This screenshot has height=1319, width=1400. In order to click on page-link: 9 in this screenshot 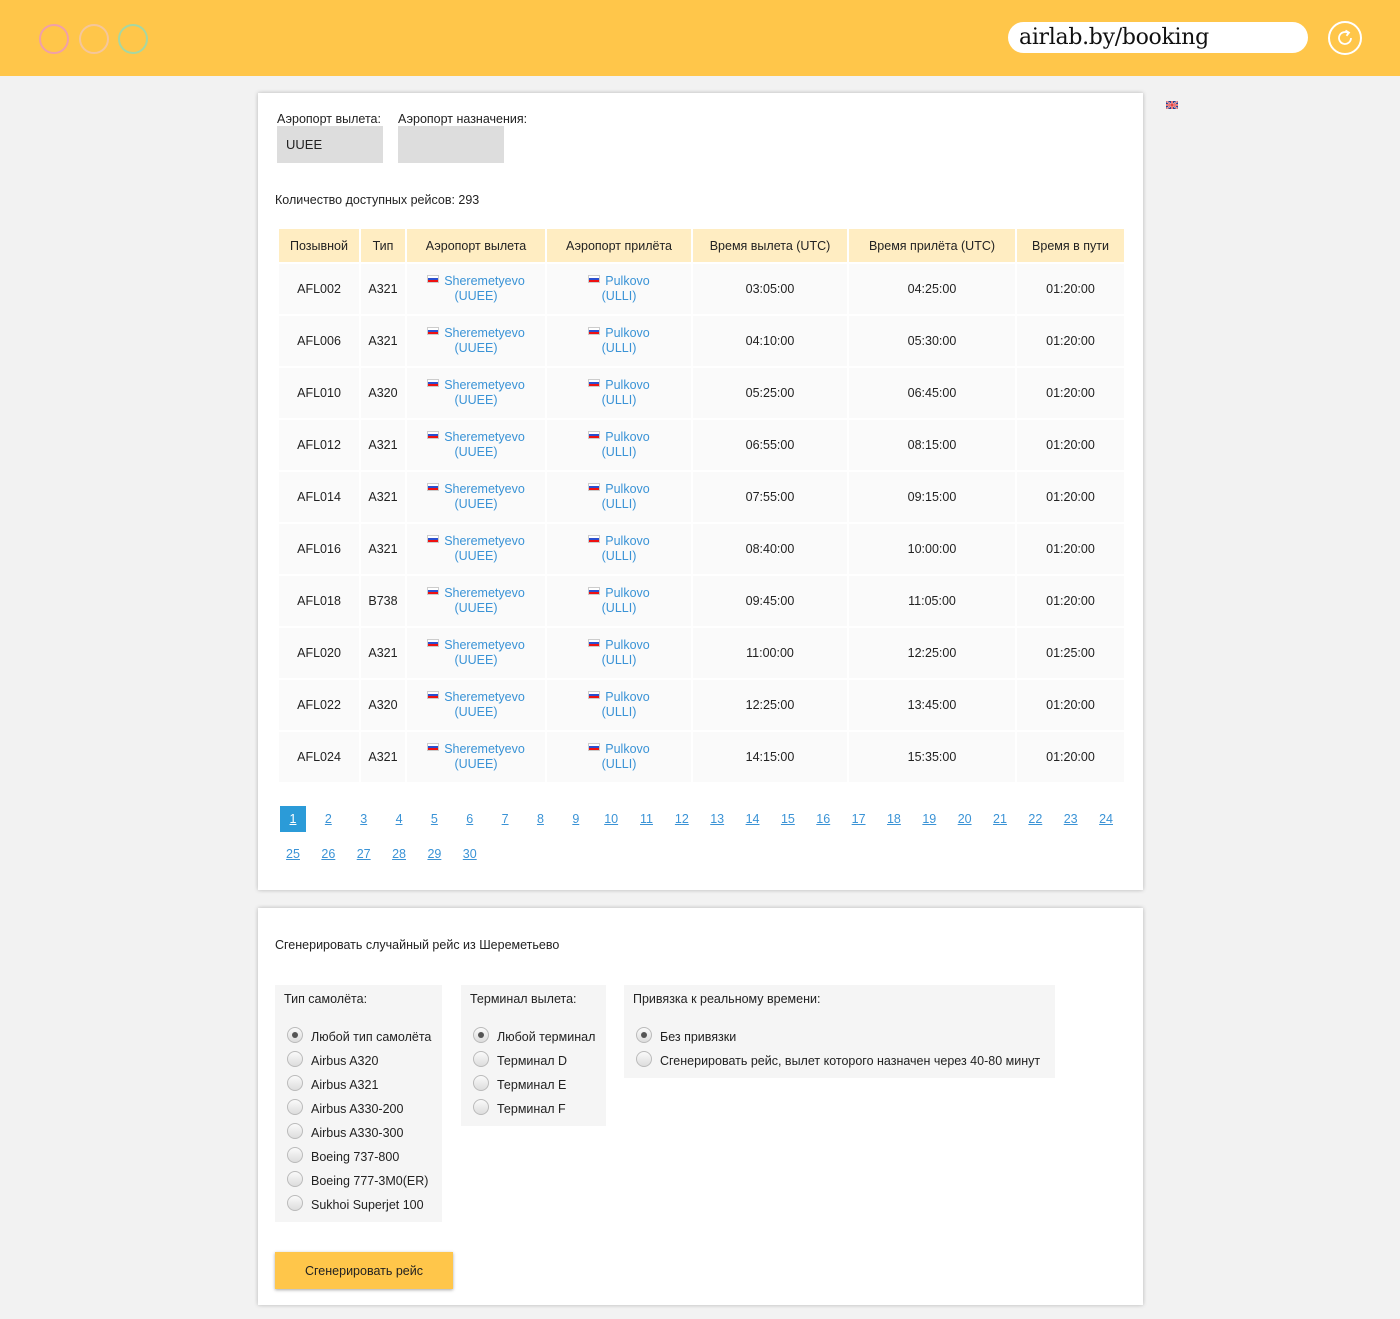, I will do `click(576, 819)`.